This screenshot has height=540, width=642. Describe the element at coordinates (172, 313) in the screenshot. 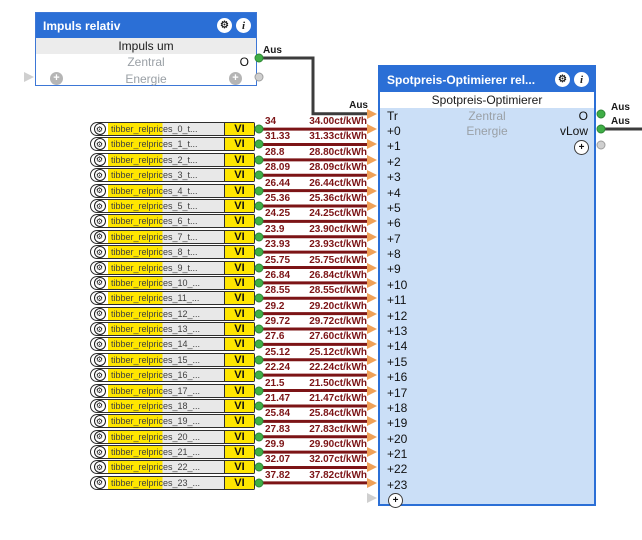

I see `vi-block: ⚙ tibber_relprices_12_... VI` at that location.